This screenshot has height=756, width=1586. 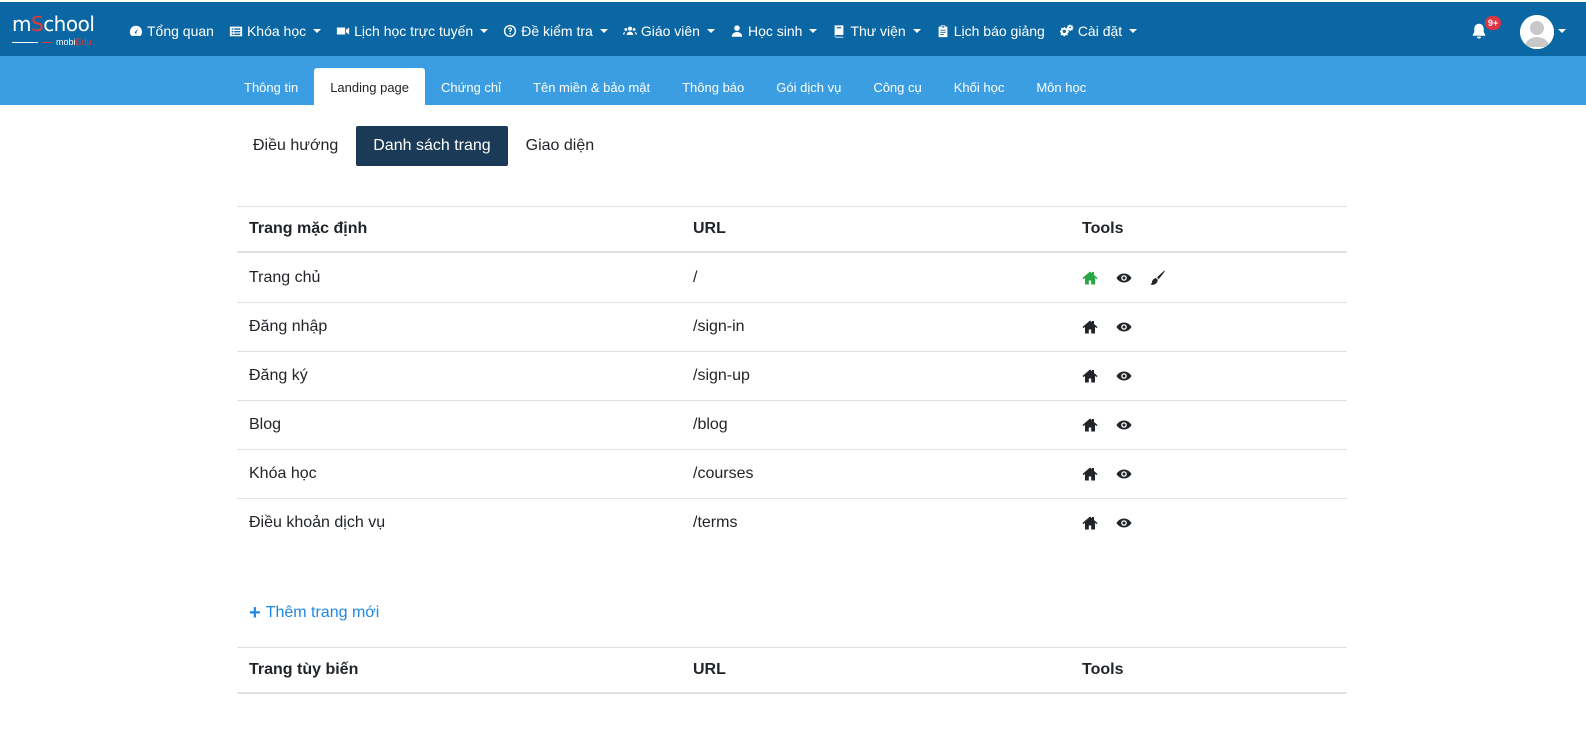 What do you see at coordinates (792, 424) in the screenshot?
I see `table-row: Blog/blog` at bounding box center [792, 424].